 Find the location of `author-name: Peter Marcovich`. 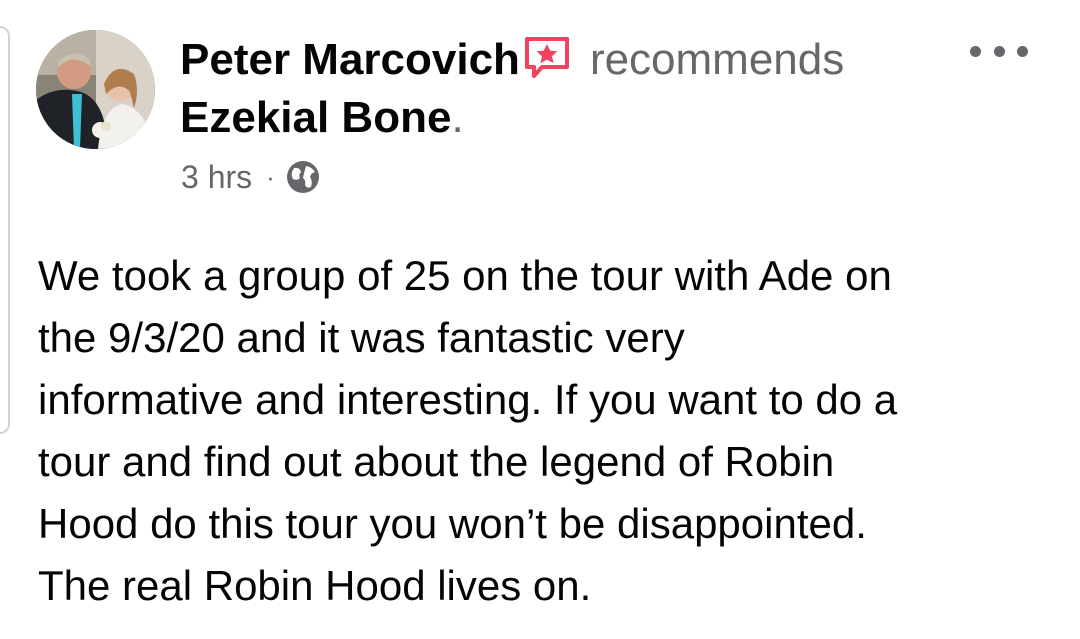

author-name: Peter Marcovich is located at coordinates (350, 59).